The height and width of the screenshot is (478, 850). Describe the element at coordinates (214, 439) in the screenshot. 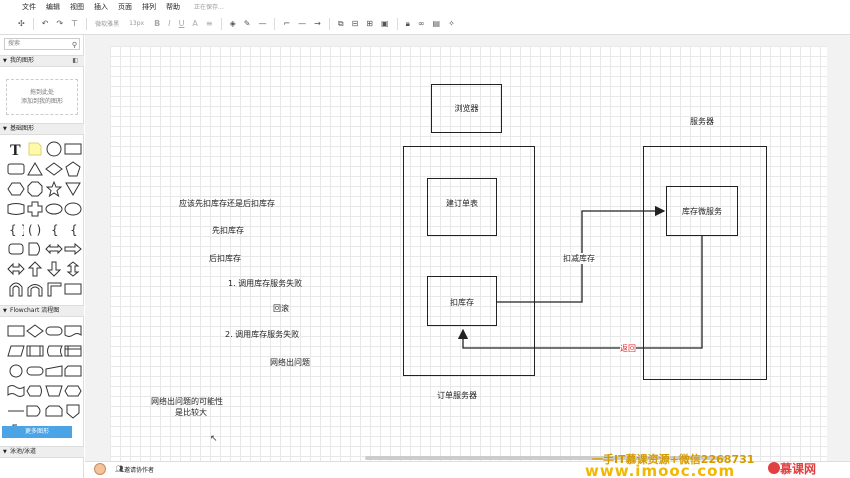

I see `mouse-cursor-icon: ↖` at that location.